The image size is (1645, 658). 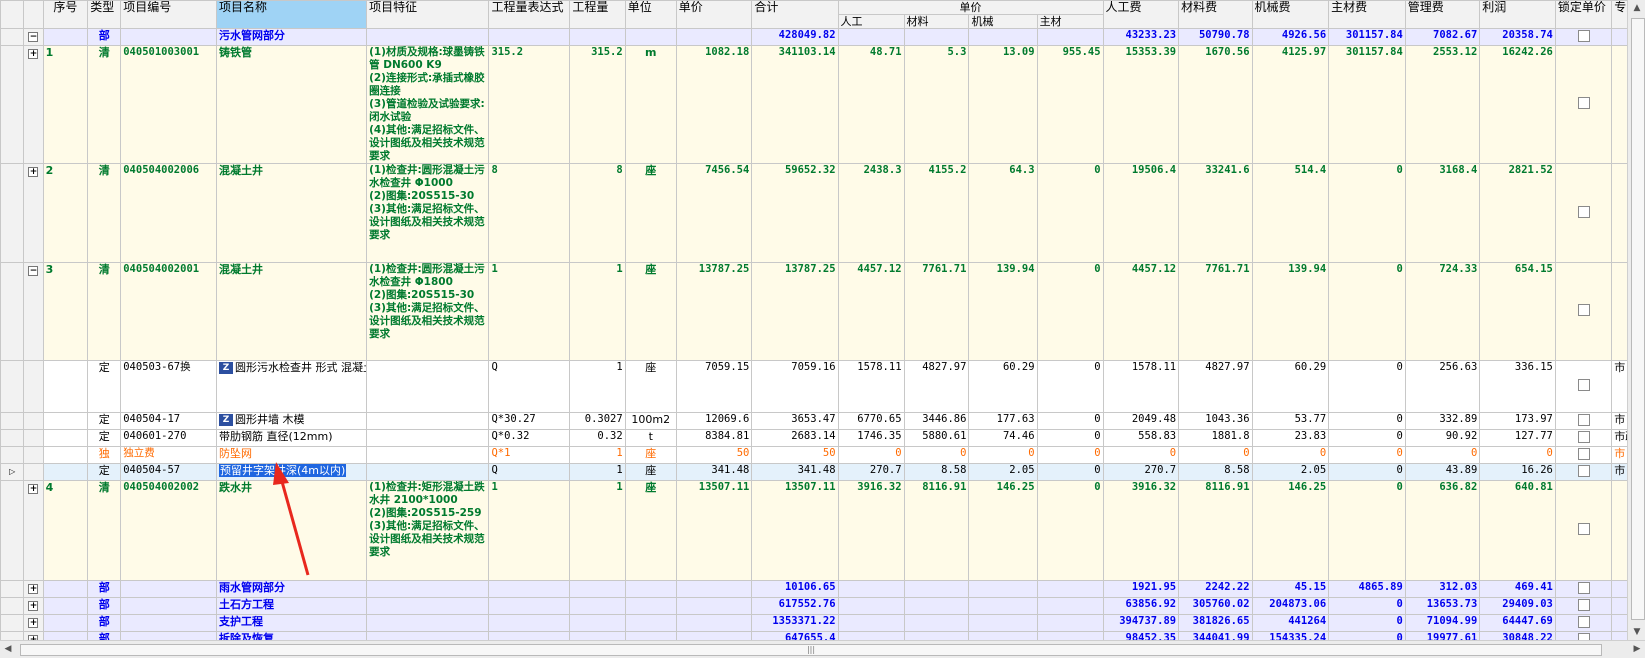 I want to click on cell-material-fee: 7761.71, so click(x=1215, y=311).